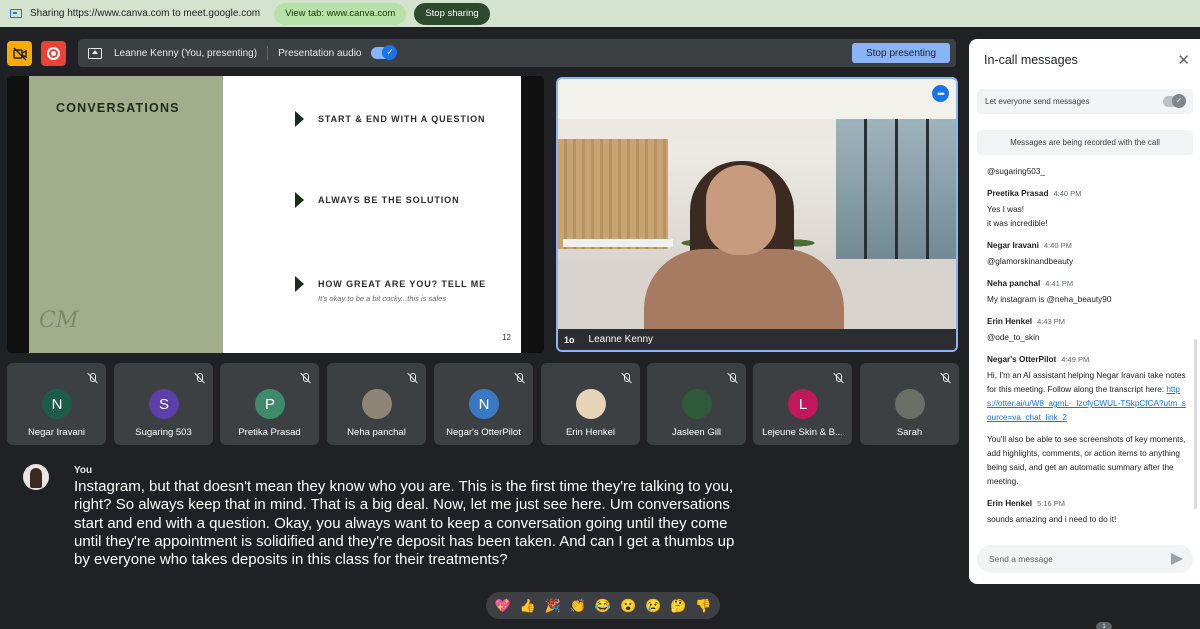 This screenshot has width=1200, height=629. What do you see at coordinates (452, 13) in the screenshot?
I see `stop-sharing-button: Stop sharing` at bounding box center [452, 13].